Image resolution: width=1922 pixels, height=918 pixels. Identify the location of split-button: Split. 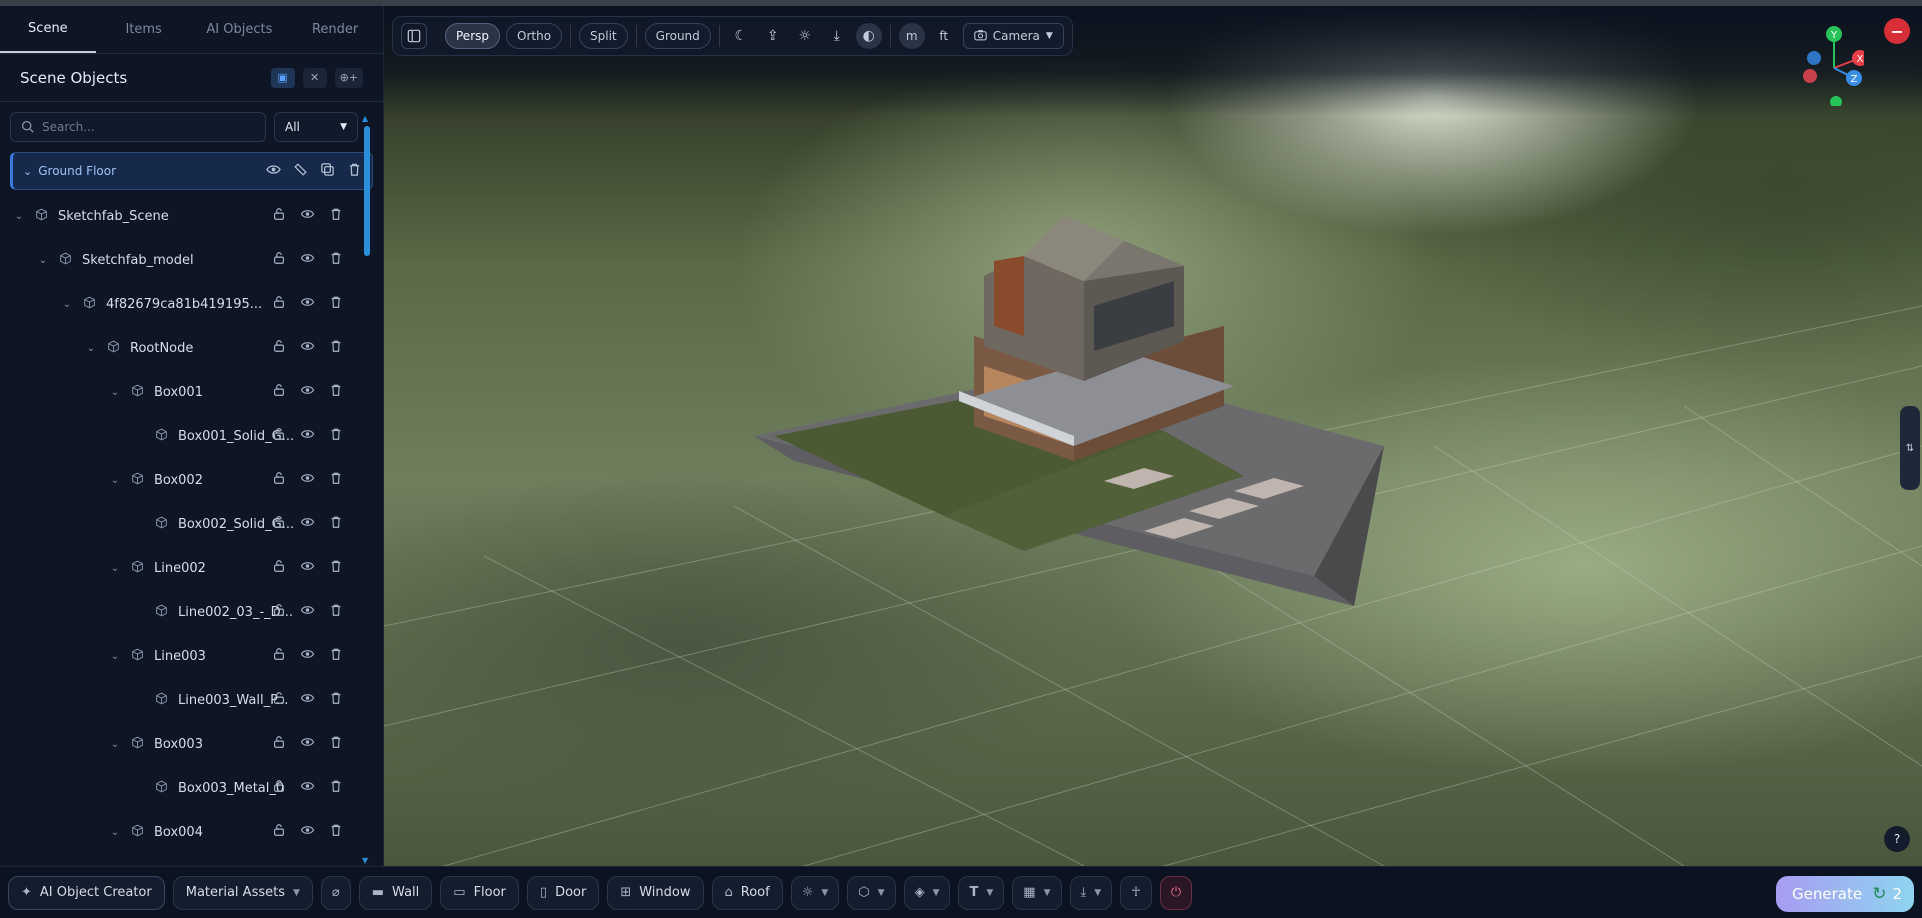
(603, 36).